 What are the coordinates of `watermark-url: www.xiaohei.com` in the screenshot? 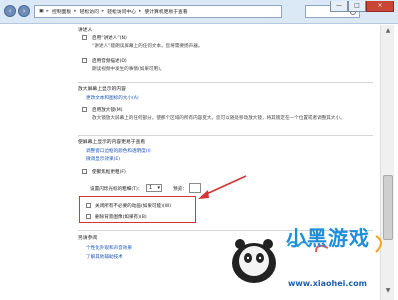 It's located at (327, 283).